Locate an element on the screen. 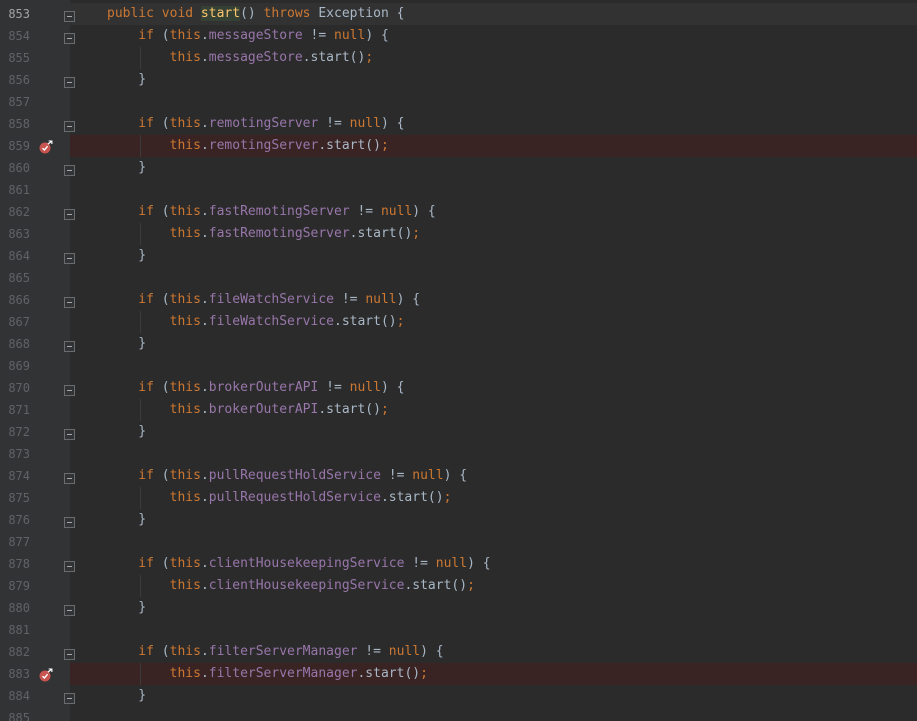 The width and height of the screenshot is (917, 721). line-number: 876 is located at coordinates (15, 520).